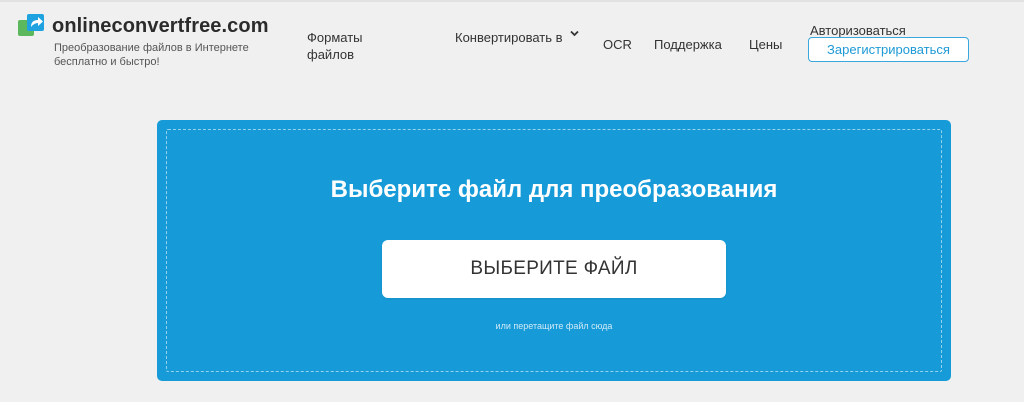 The height and width of the screenshot is (402, 1024). I want to click on nav-support: Поддержка, so click(688, 44).